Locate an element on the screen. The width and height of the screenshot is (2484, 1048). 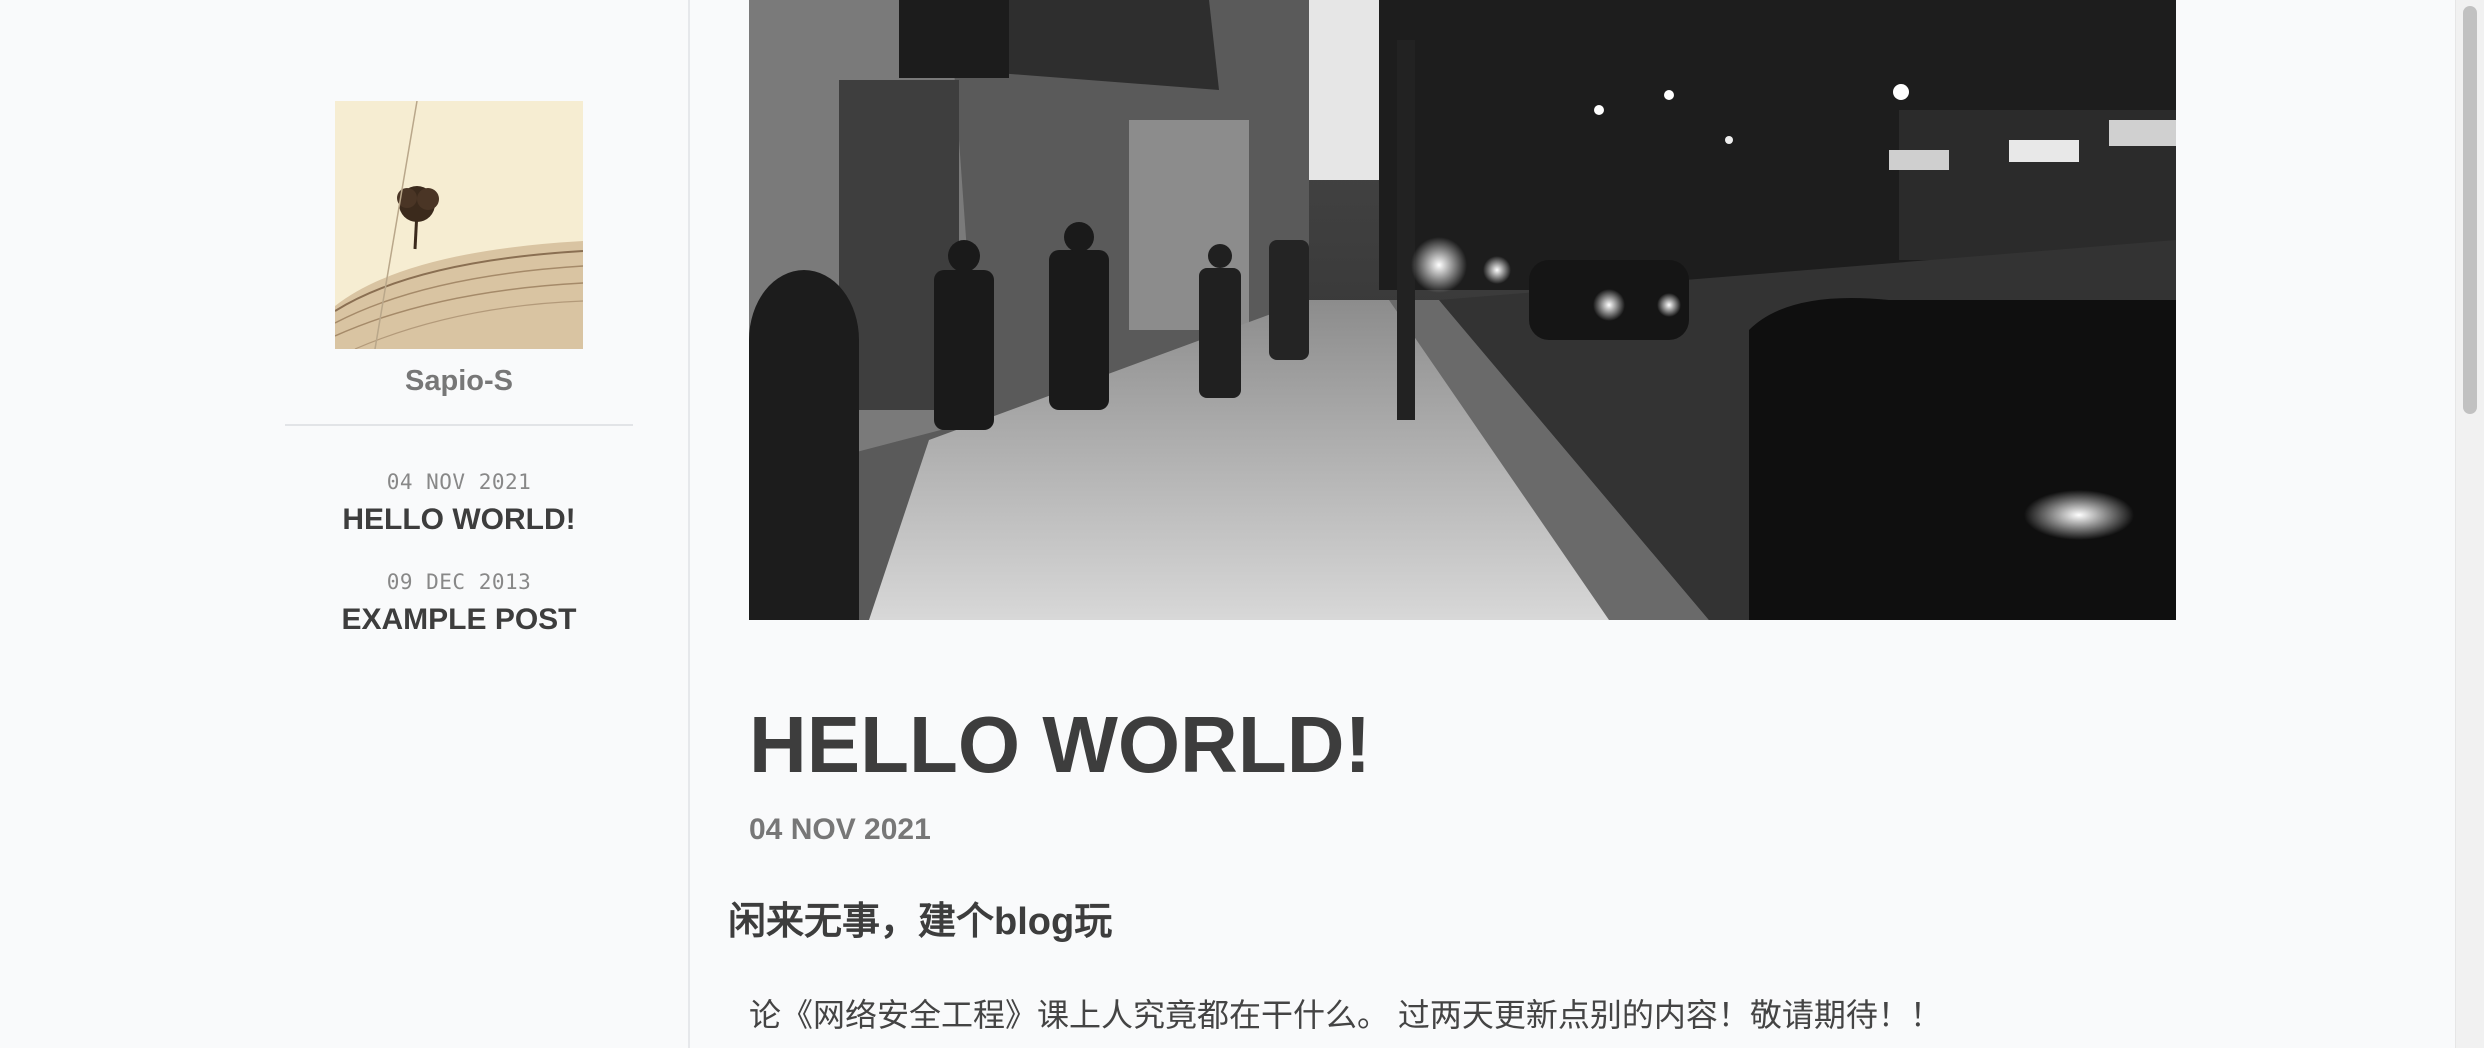
avatar is located at coordinates (459, 225).